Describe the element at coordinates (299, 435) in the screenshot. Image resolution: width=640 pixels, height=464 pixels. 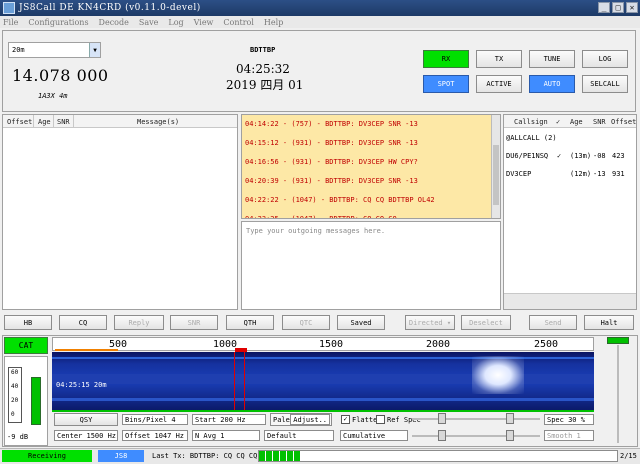
I see `palette-select: Default` at that location.